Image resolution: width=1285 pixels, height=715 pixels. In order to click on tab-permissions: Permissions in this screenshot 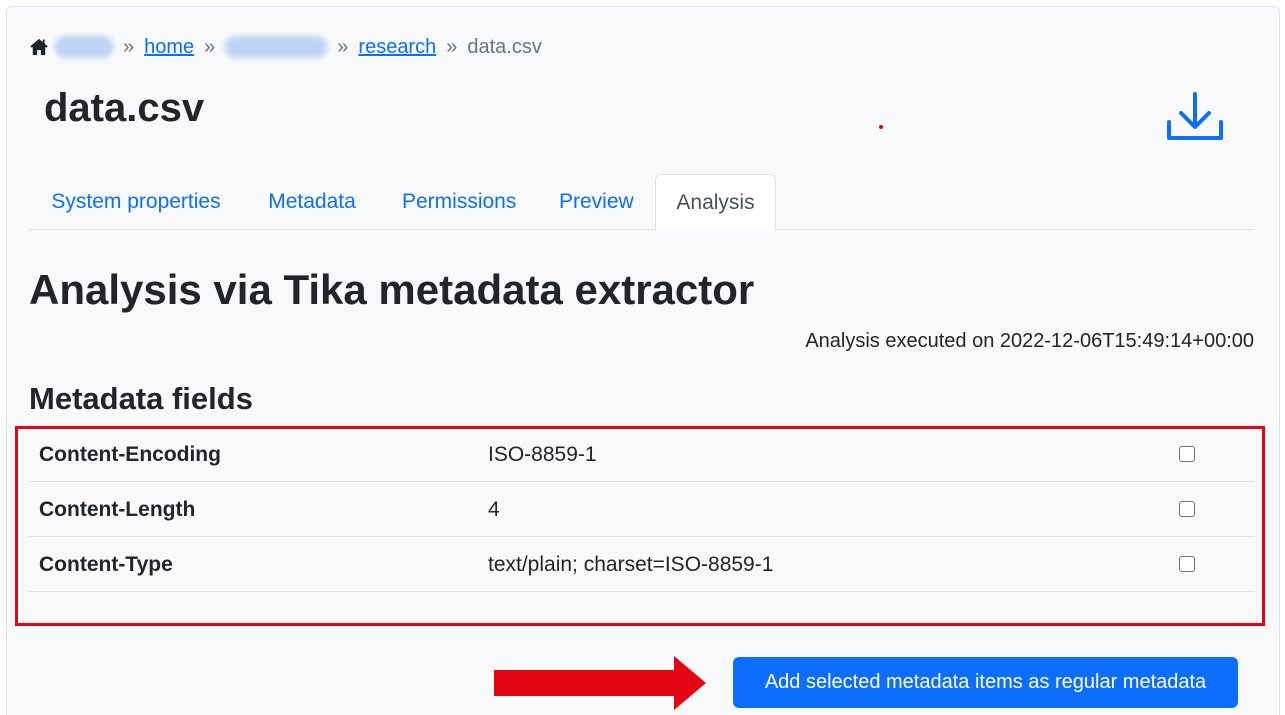, I will do `click(459, 202)`.